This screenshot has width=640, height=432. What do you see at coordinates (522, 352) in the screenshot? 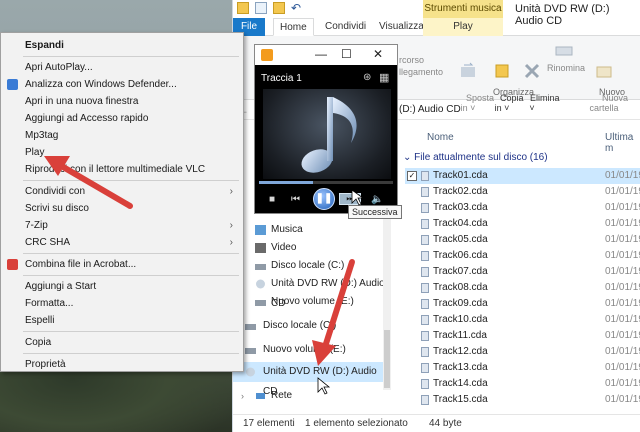
I see `table-row: Track12.cda 01/01/19` at bounding box center [522, 352].